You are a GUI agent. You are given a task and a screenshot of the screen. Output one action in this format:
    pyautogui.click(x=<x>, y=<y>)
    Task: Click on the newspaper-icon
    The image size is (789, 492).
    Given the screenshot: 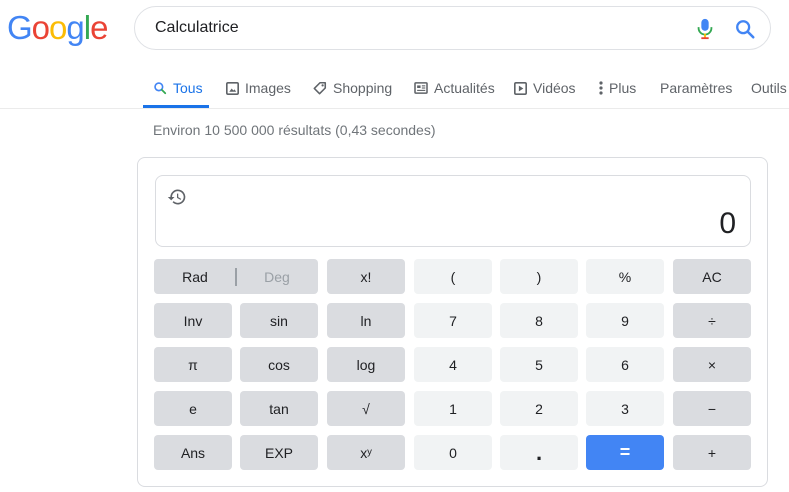 What is the action you would take?
    pyautogui.click(x=421, y=88)
    